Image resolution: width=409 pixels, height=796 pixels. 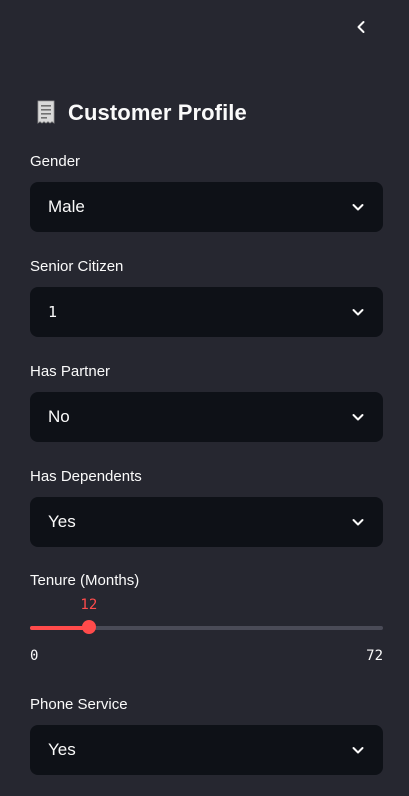 I want to click on tenure-slider-fill, so click(x=59, y=628).